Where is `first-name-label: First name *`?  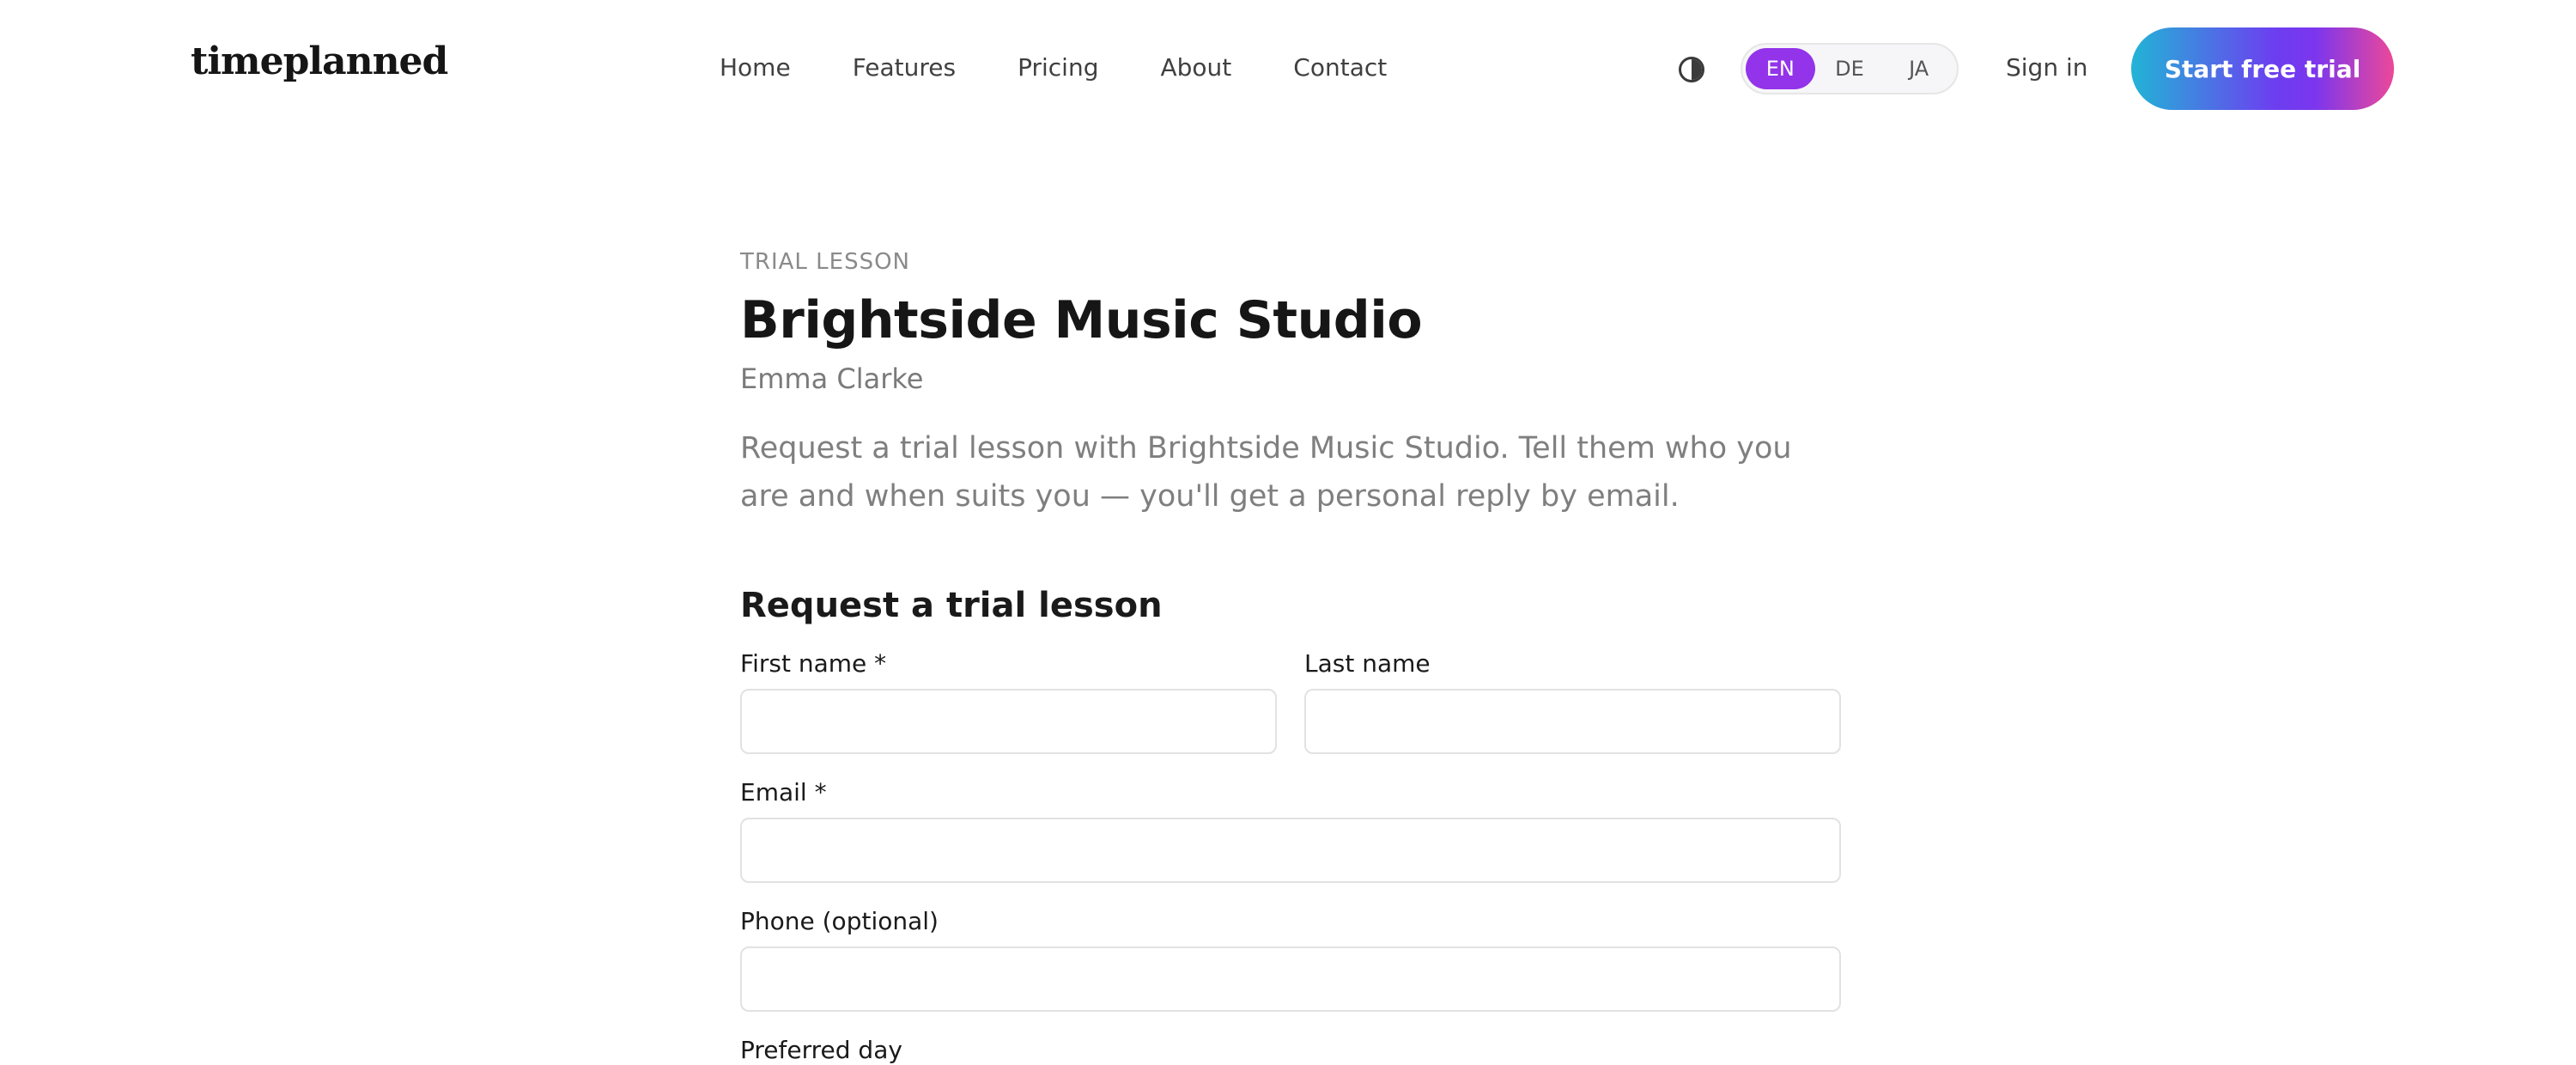 first-name-label: First name * is located at coordinates (813, 663).